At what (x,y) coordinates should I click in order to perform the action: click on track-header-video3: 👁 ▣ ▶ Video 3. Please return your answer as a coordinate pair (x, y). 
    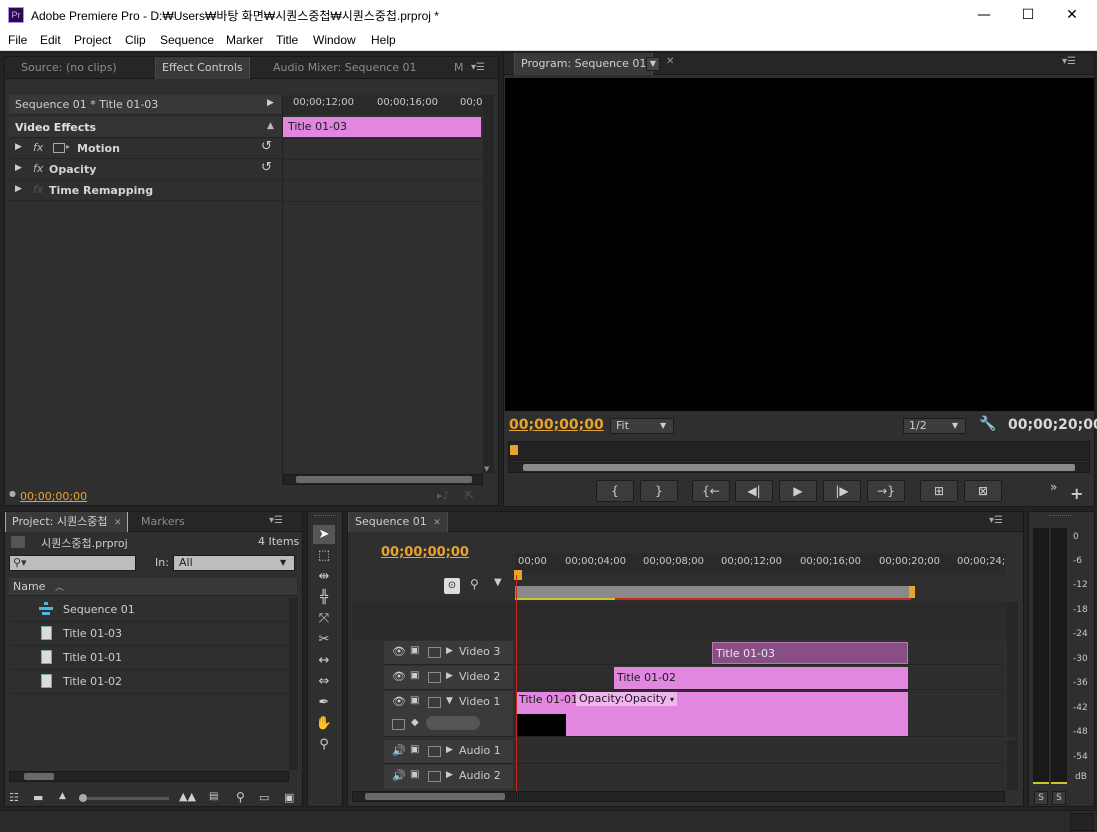
    Looking at the image, I should click on (448, 653).